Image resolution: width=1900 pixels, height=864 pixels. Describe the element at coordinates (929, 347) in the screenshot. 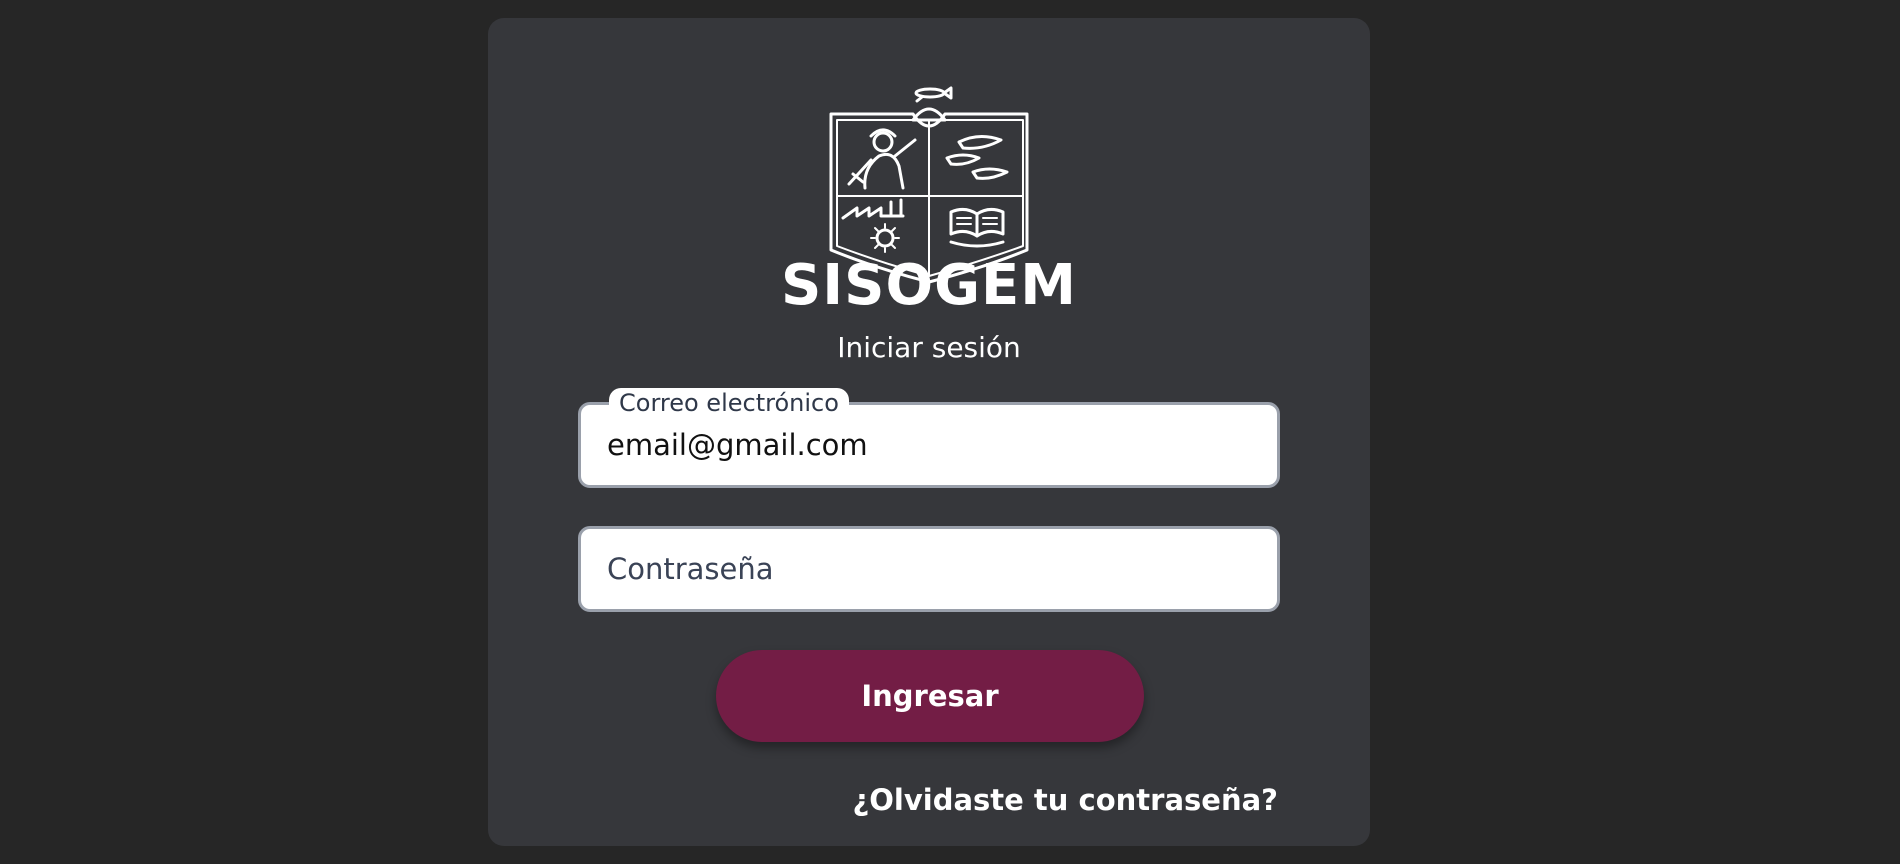

I see `page-subtitle: Iniciar sesión` at that location.